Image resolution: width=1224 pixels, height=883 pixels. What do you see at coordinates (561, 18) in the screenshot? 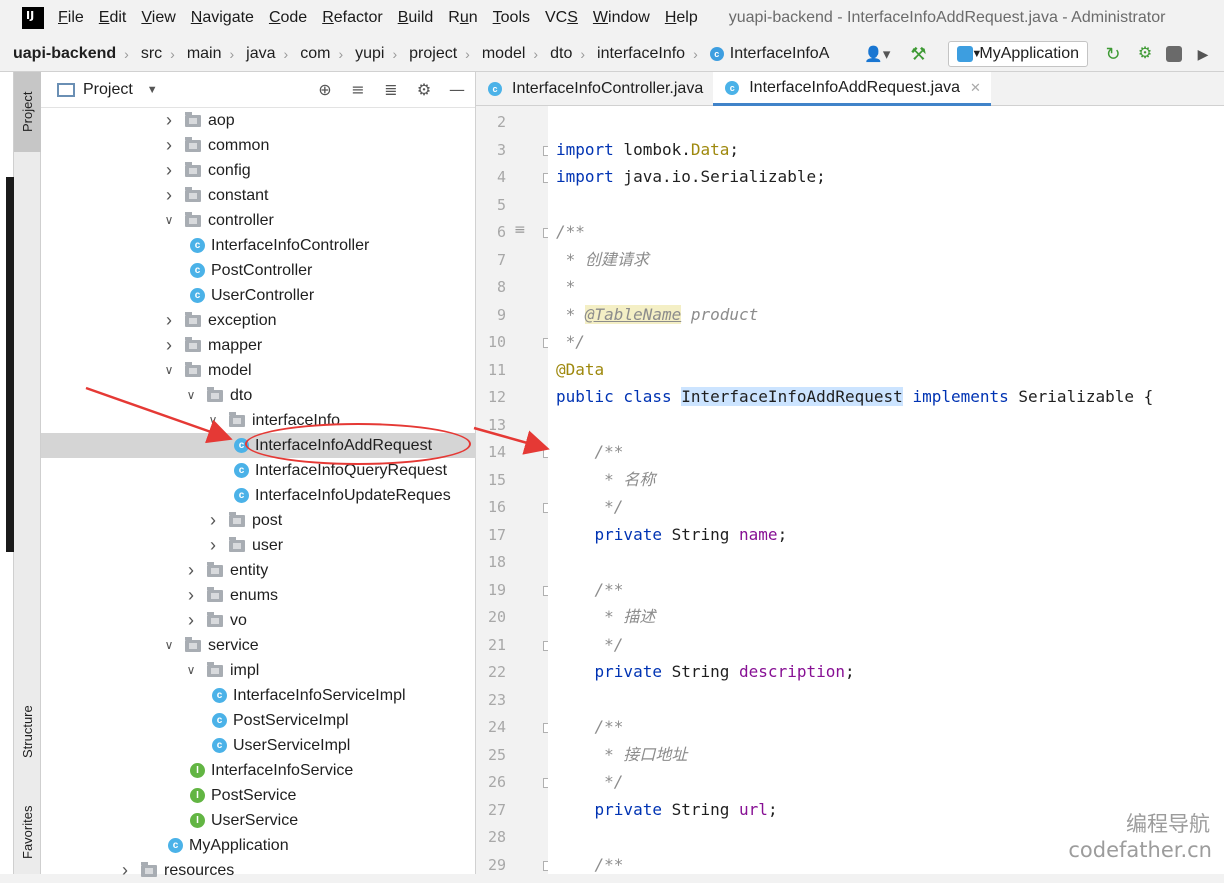
I see `menu-vcs: VCS` at bounding box center [561, 18].